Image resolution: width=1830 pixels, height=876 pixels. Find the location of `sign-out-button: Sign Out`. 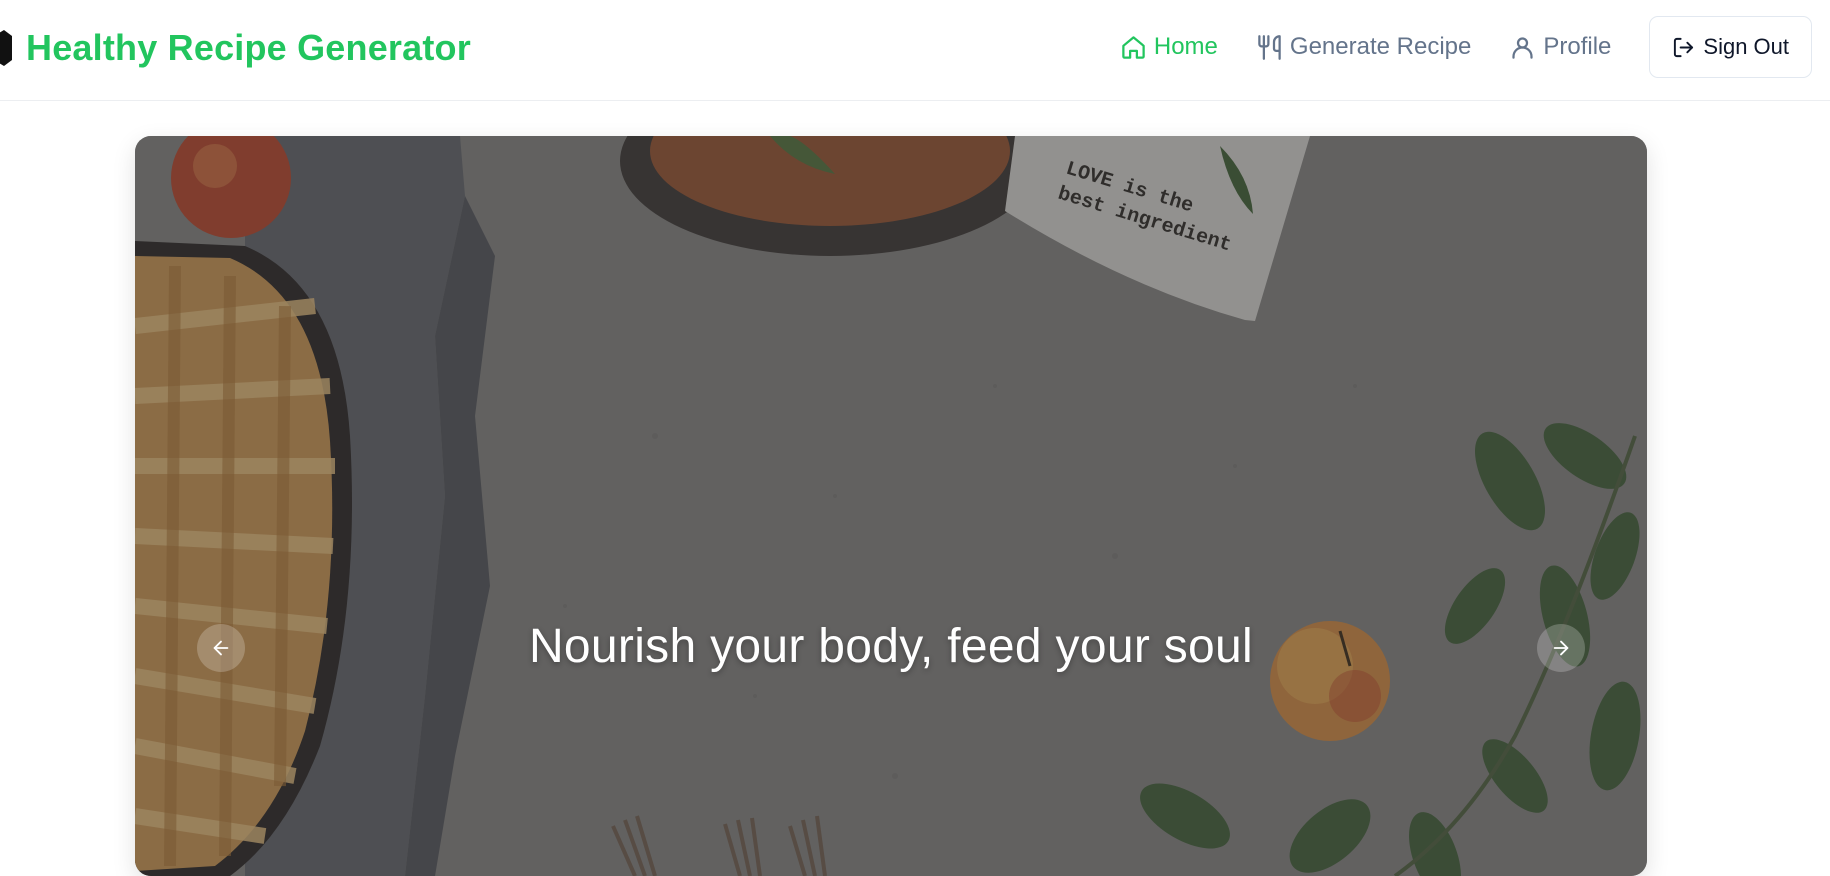

sign-out-button: Sign Out is located at coordinates (1730, 47).